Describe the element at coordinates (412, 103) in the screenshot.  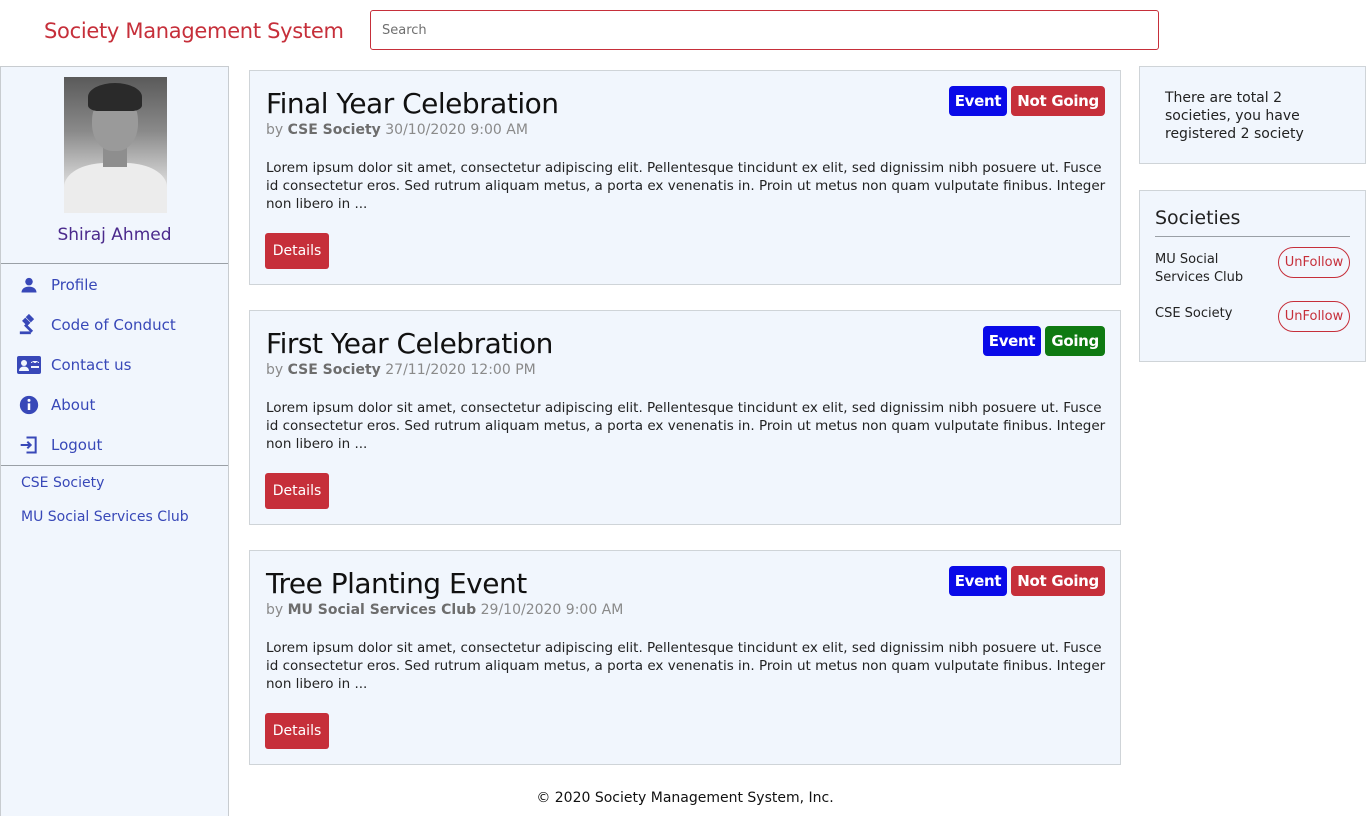
I see `event-title: Final Year Celebration` at that location.